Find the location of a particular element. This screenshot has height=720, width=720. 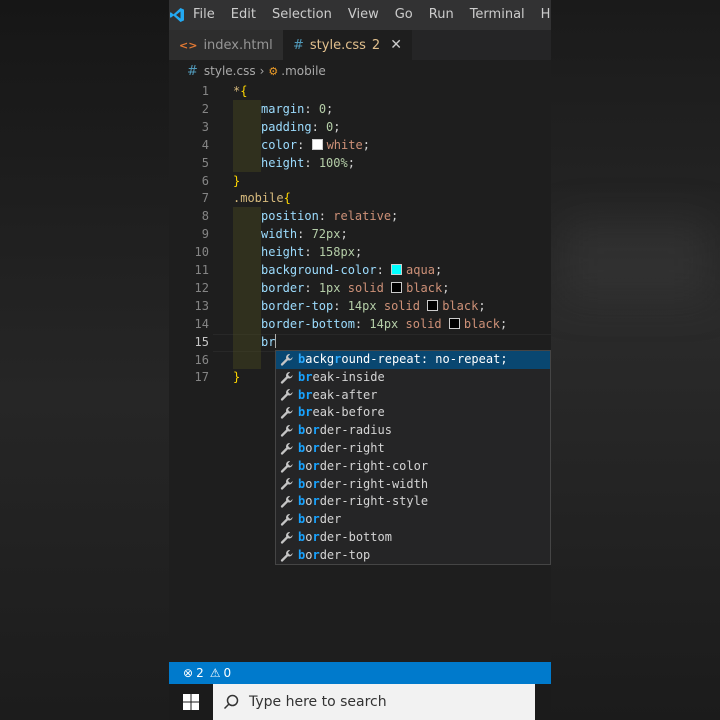

problem-count-badge: 2 is located at coordinates (376, 45).